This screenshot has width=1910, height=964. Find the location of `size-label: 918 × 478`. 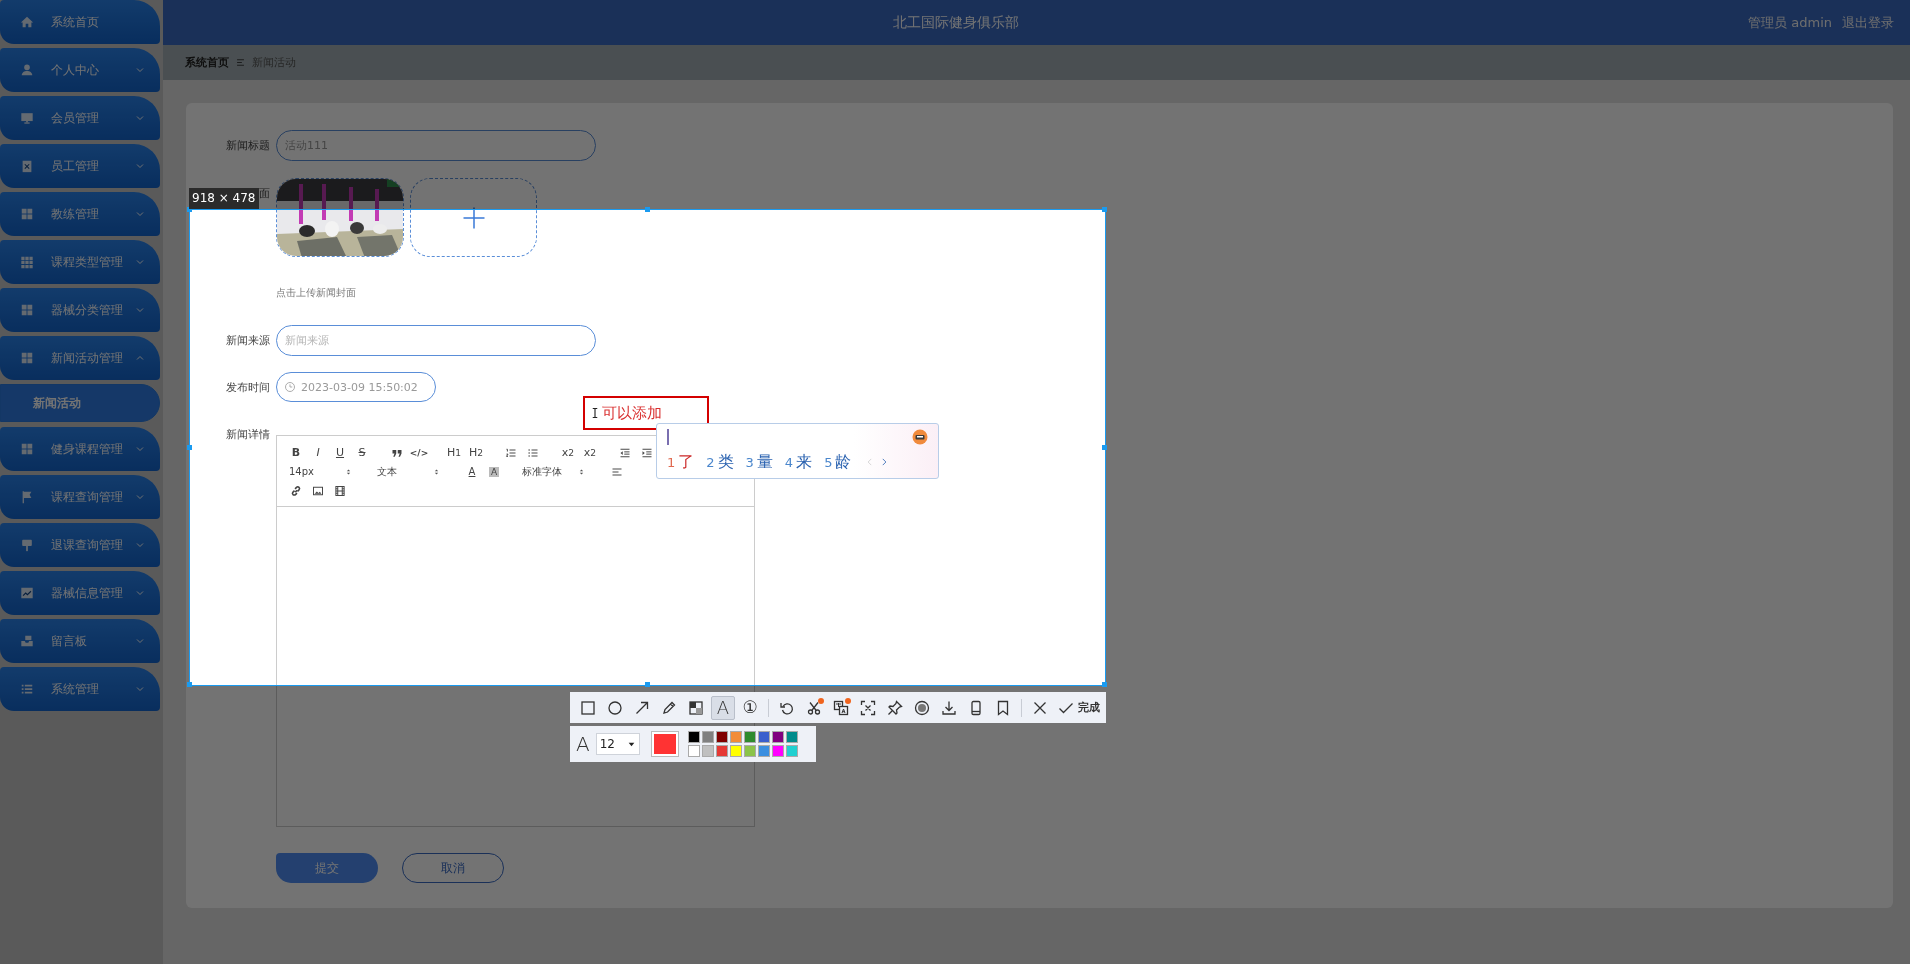

size-label: 918 × 478 is located at coordinates (224, 198).